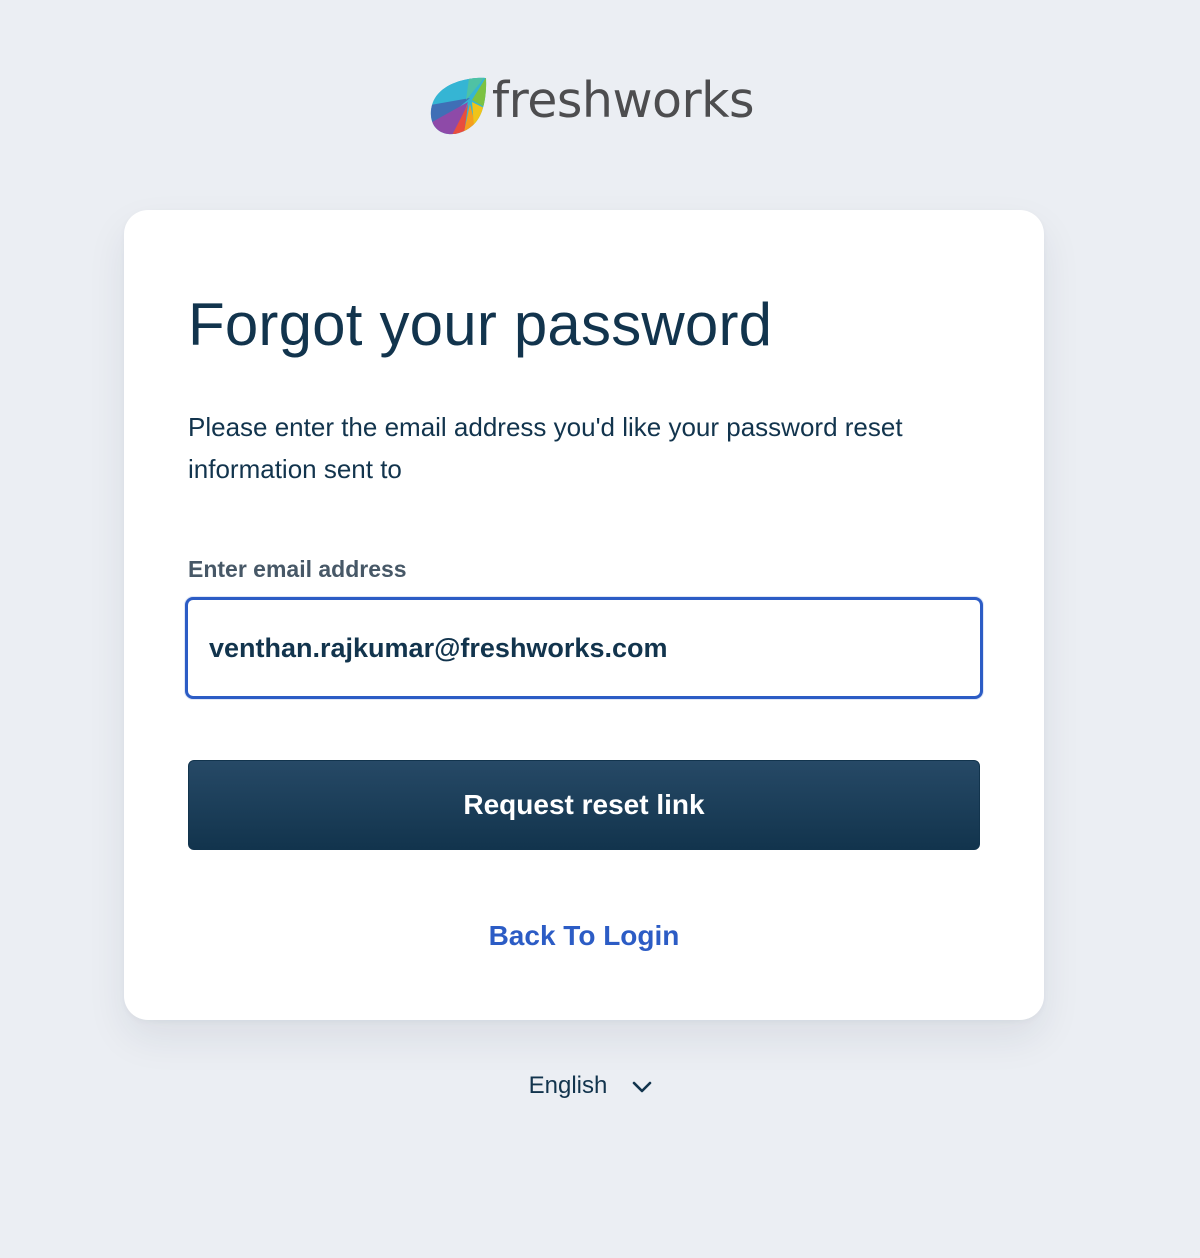 This screenshot has width=1200, height=1258. I want to click on freshworks-leaf-icon, so click(458, 106).